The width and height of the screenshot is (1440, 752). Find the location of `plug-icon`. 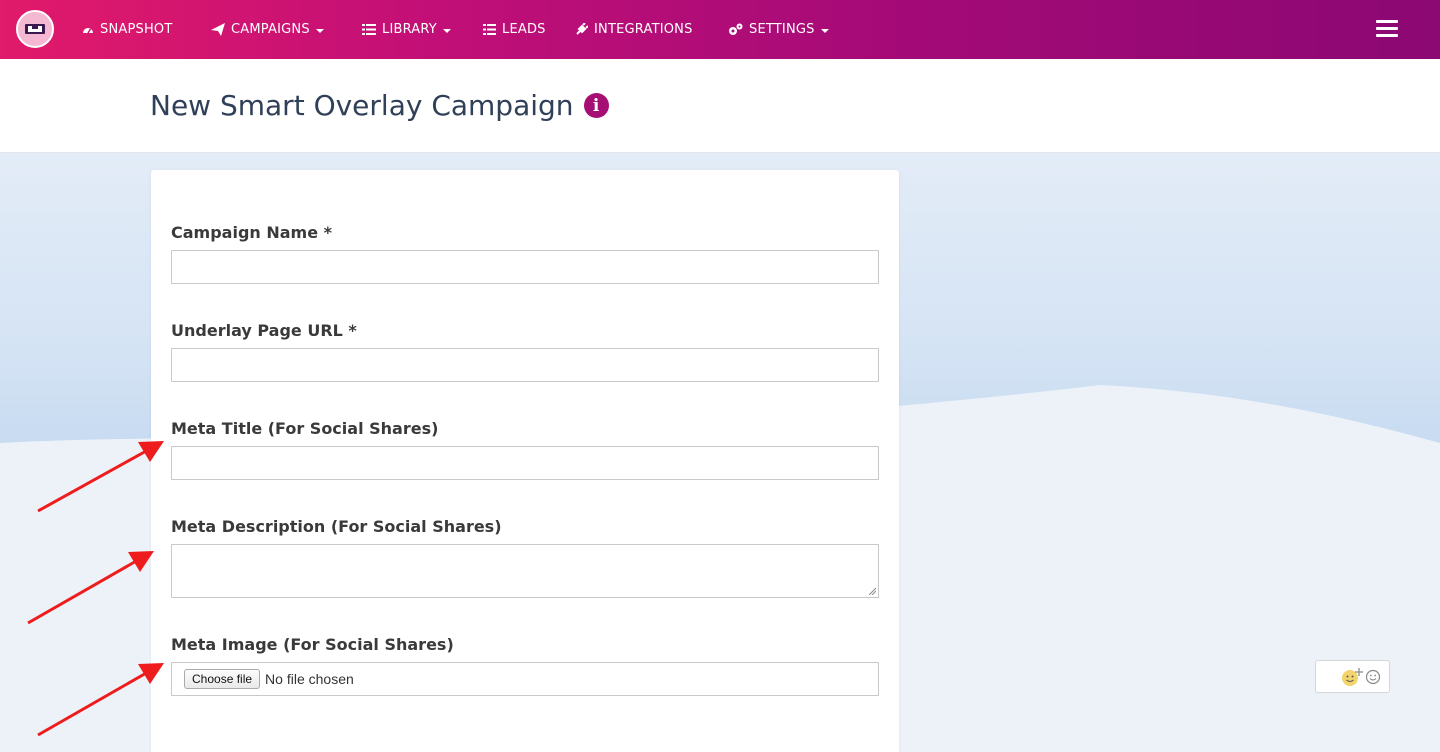

plug-icon is located at coordinates (582, 29).